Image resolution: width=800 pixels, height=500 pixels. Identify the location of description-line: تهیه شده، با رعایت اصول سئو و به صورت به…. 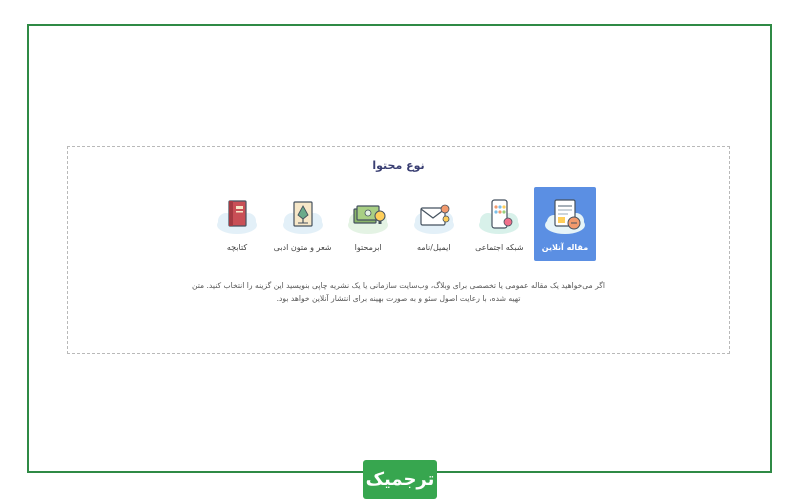
(398, 298).